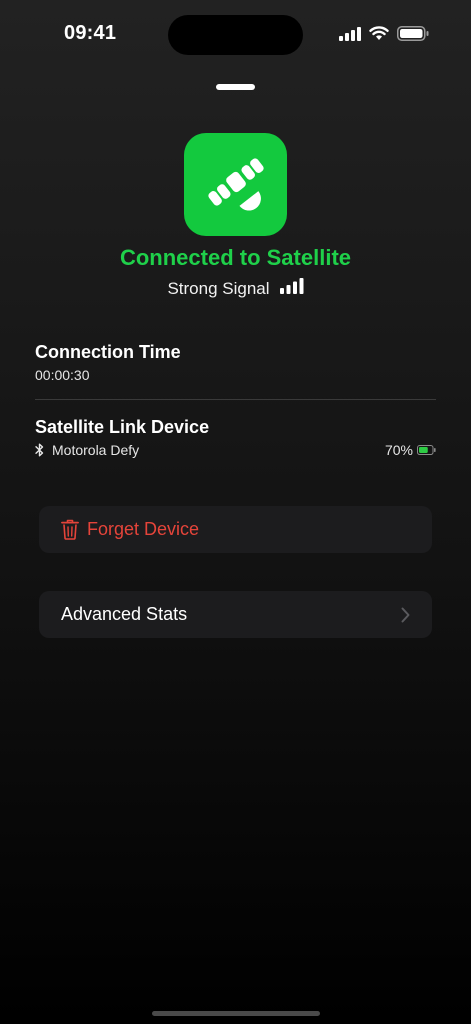  Describe the element at coordinates (350, 36) in the screenshot. I see `cellular-signal-icon` at that location.